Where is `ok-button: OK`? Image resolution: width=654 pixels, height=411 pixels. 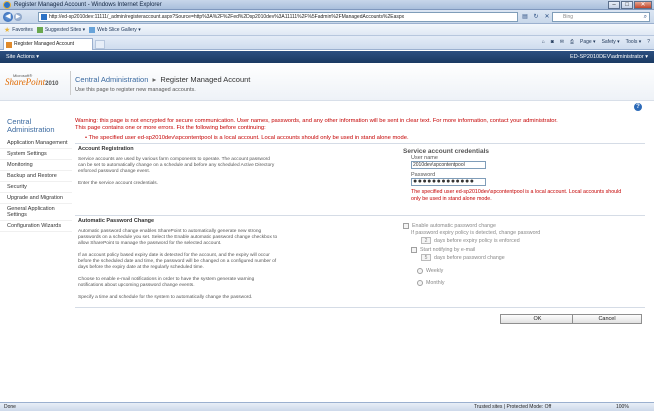 ok-button: OK is located at coordinates (537, 319).